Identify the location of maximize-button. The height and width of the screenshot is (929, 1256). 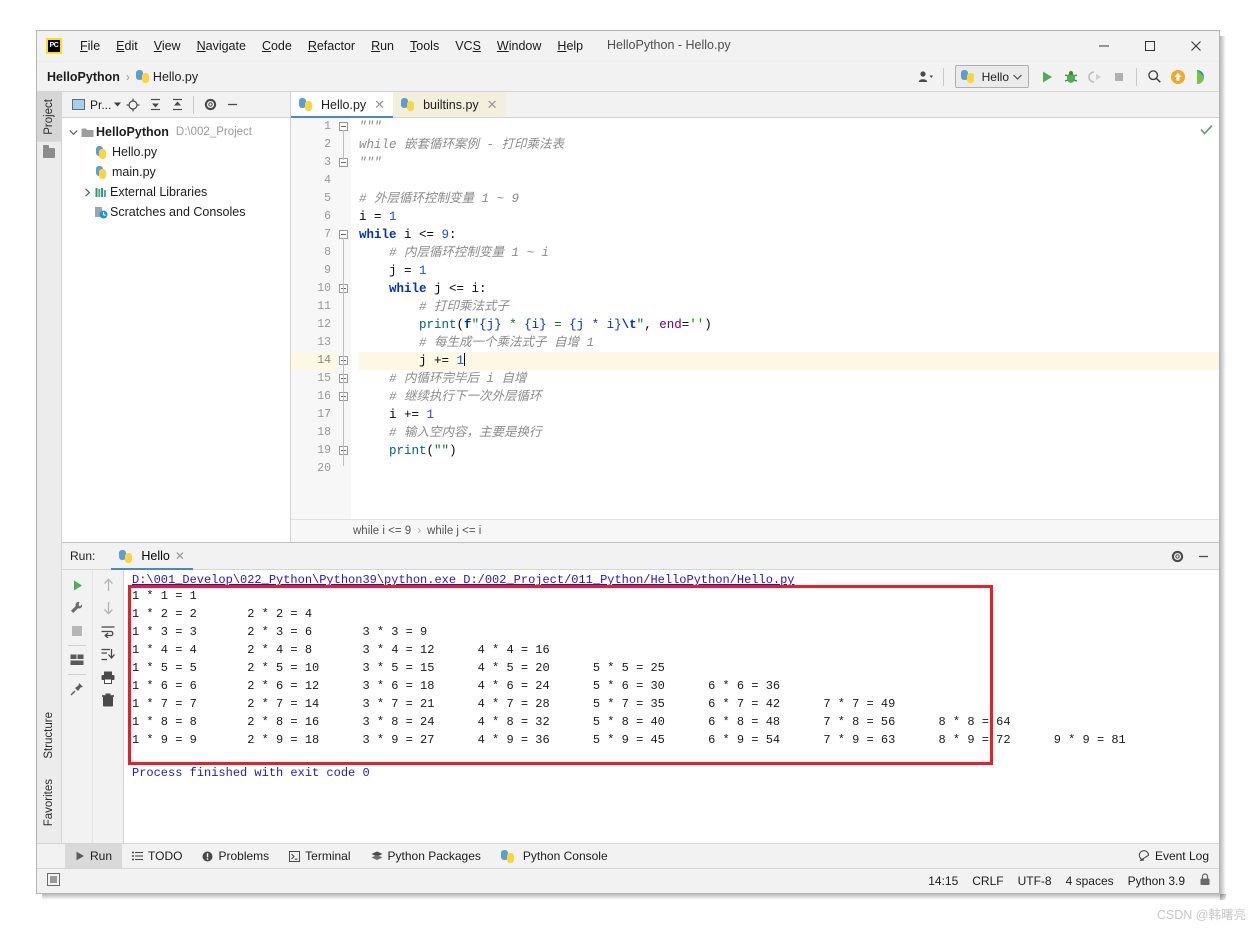
(1150, 46).